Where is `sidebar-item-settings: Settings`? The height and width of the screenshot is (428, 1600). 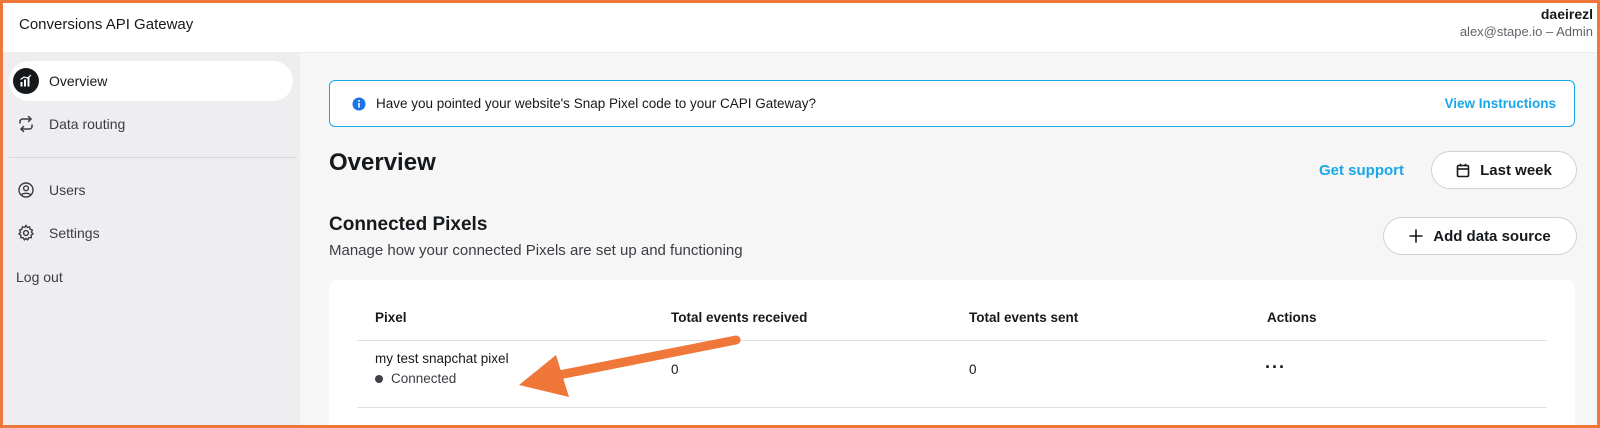
sidebar-item-settings: Settings is located at coordinates (151, 233).